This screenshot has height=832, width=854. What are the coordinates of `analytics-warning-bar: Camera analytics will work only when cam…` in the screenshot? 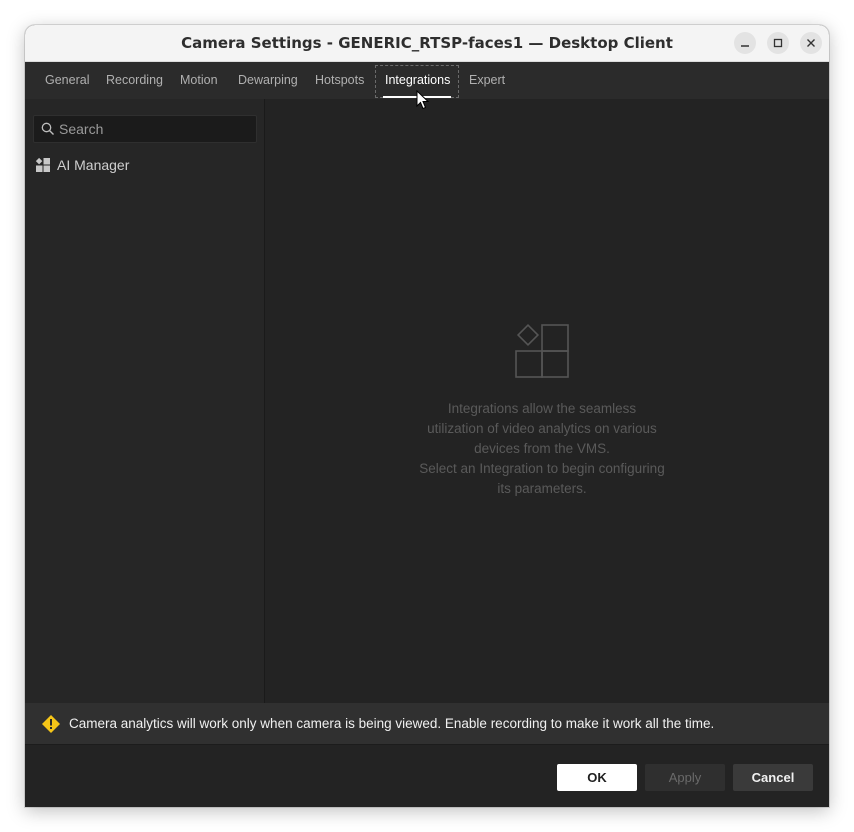 It's located at (427, 723).